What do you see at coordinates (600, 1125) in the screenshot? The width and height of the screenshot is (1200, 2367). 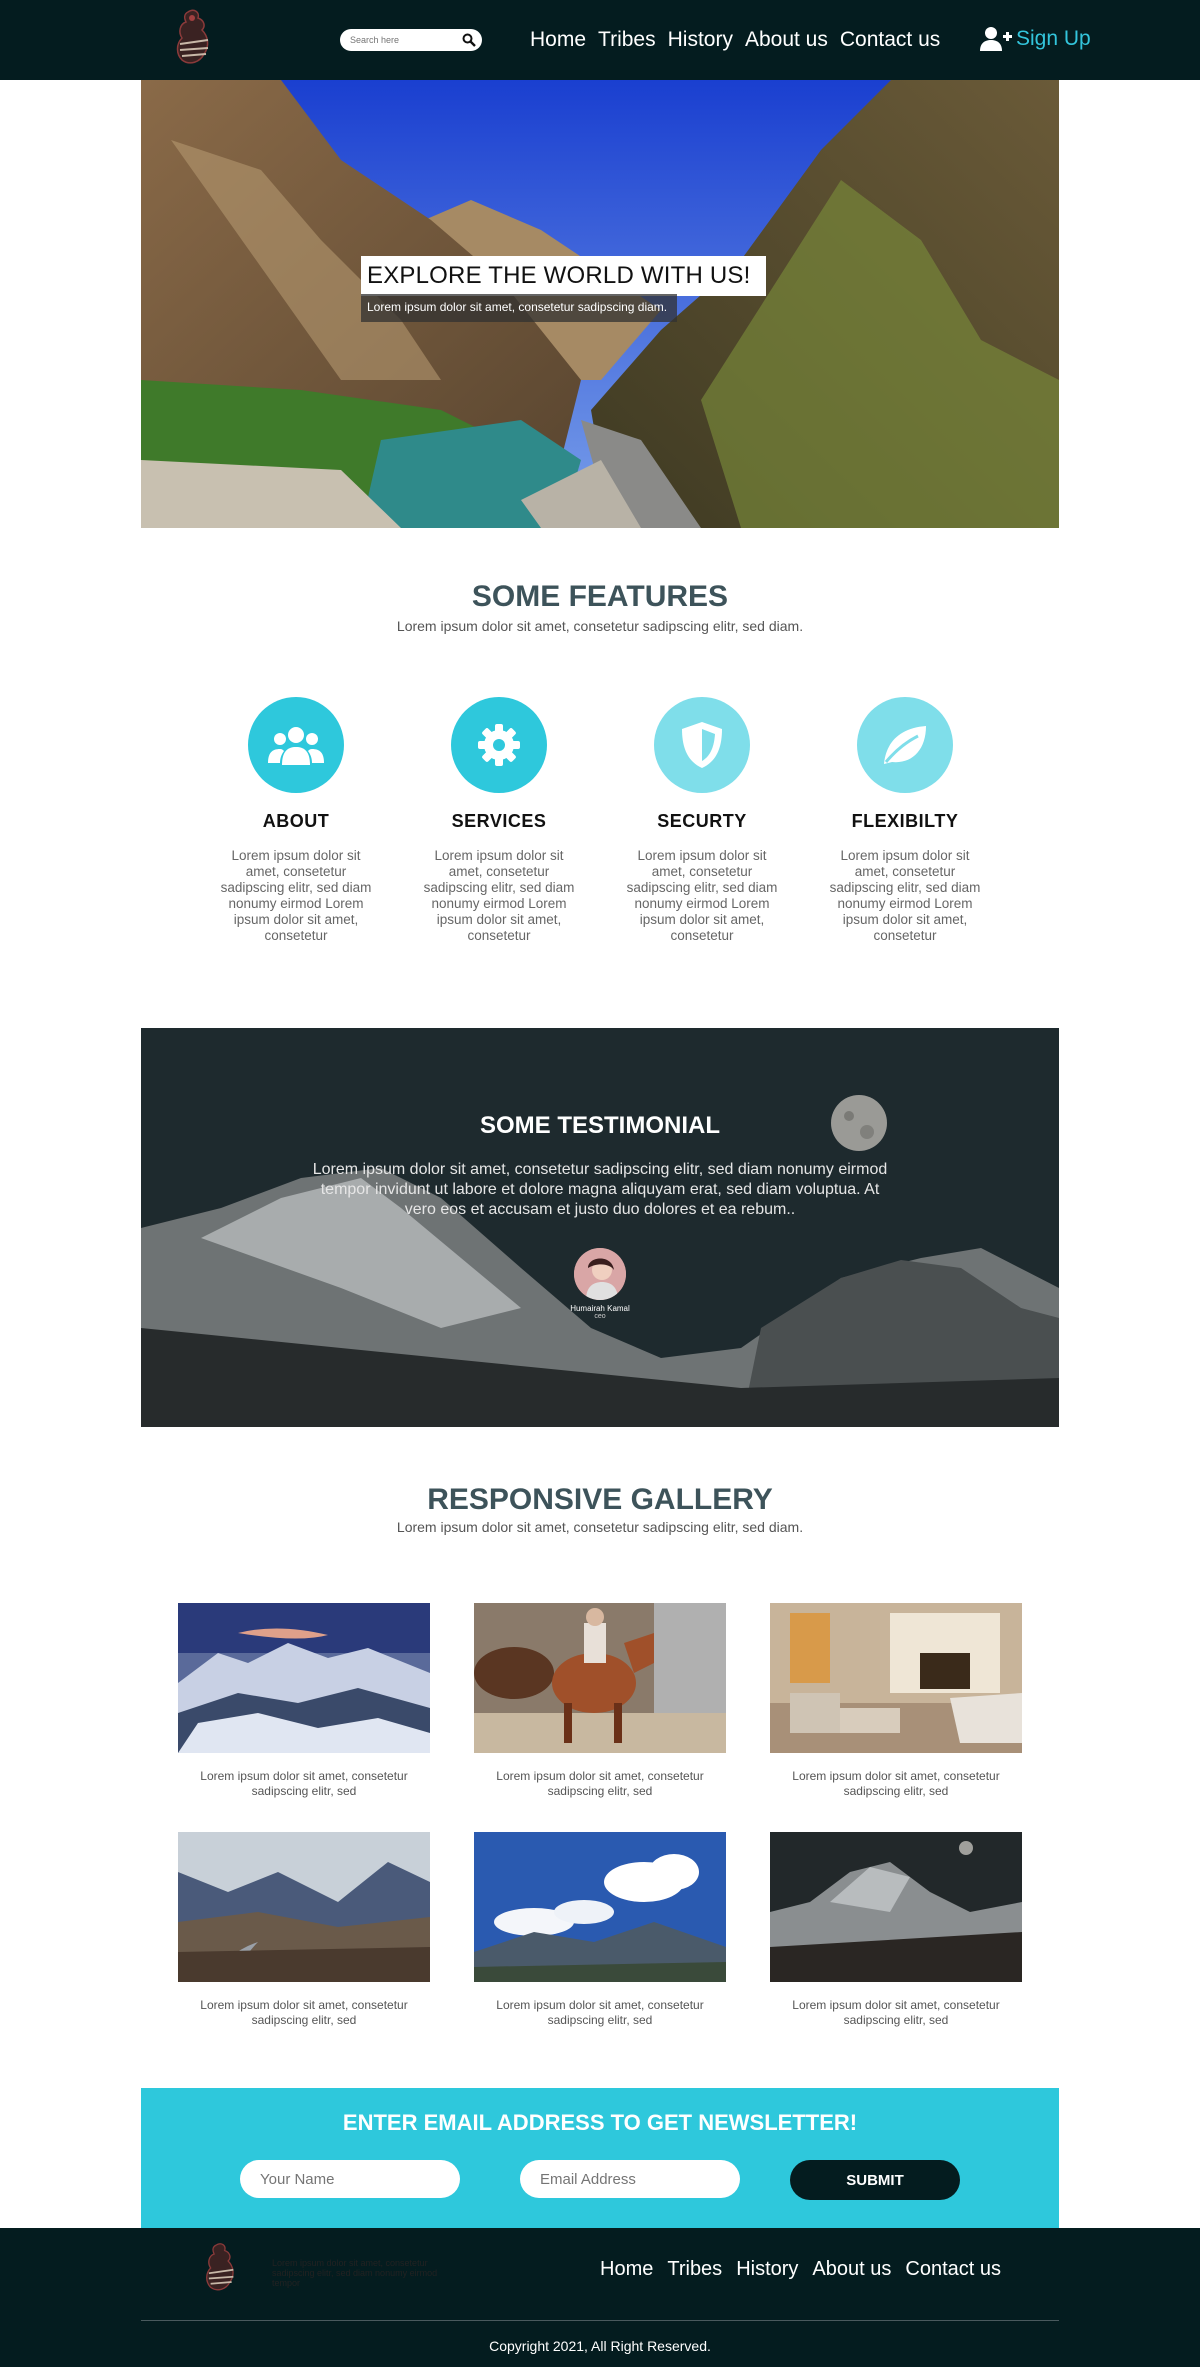 I see `testimonial-title: SOME TESTIMONIAL` at bounding box center [600, 1125].